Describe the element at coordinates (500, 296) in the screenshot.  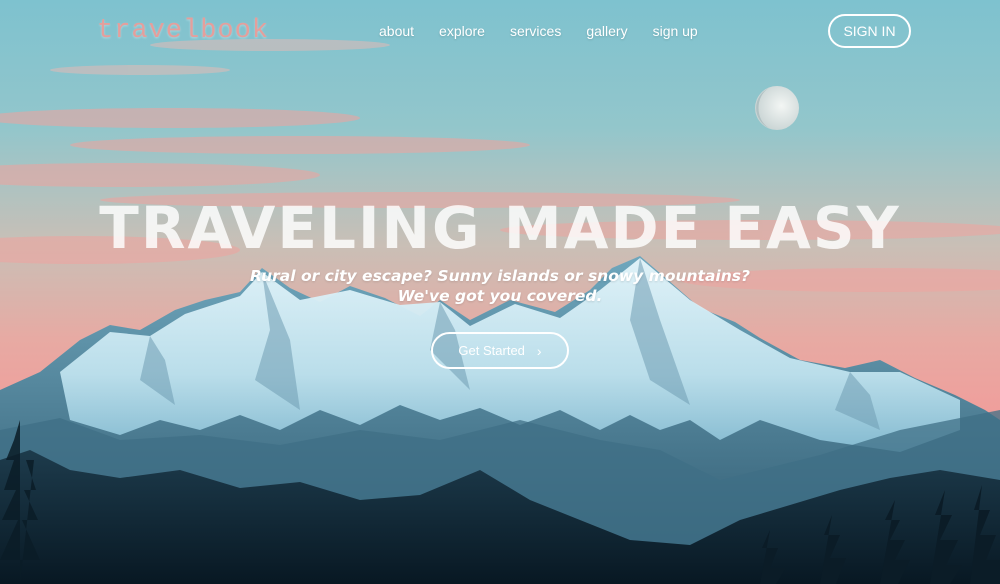
I see `hero-subtitle-line-2: We've got you covered.` at that location.